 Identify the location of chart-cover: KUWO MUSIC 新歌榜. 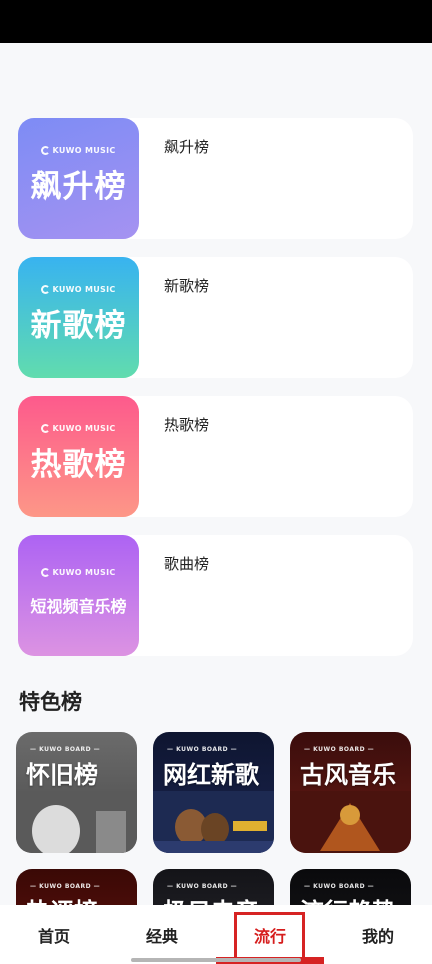
(78, 317).